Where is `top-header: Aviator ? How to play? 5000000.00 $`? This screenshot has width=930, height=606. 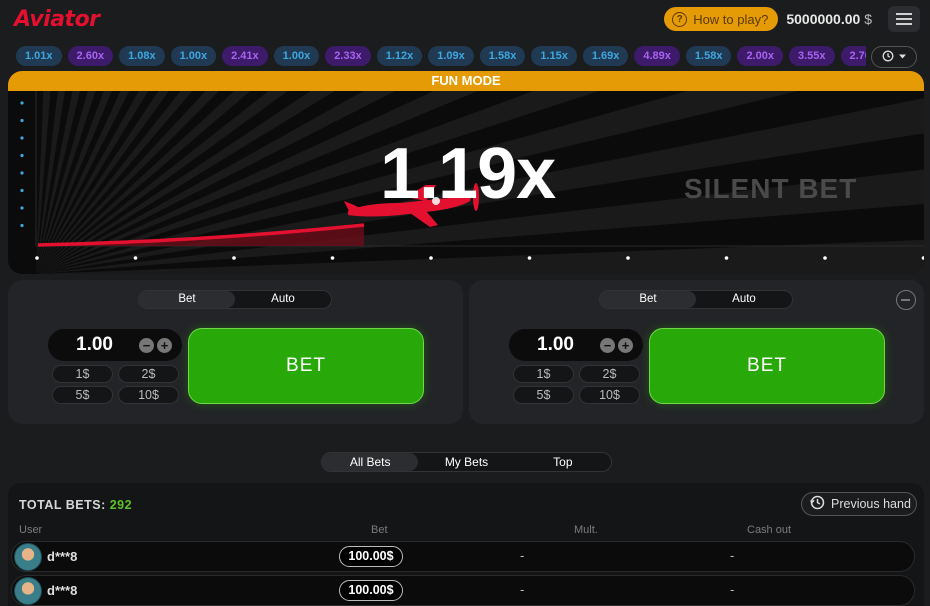 top-header: Aviator ? How to play? 5000000.00 $ is located at coordinates (465, 19).